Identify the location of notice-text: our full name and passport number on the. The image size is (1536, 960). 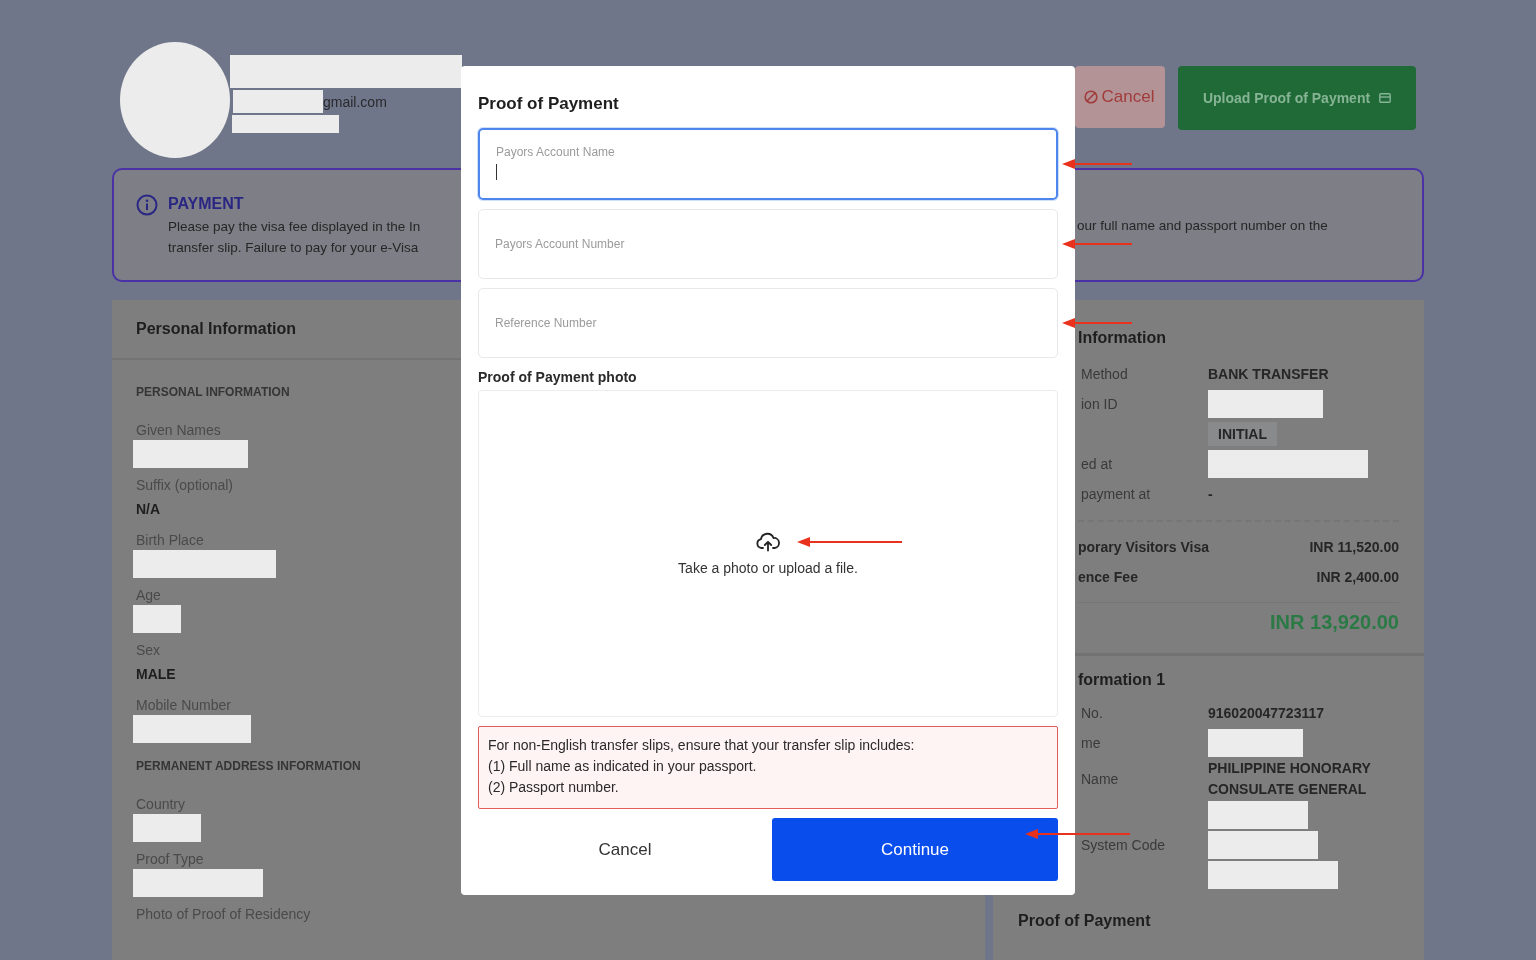
(1202, 225).